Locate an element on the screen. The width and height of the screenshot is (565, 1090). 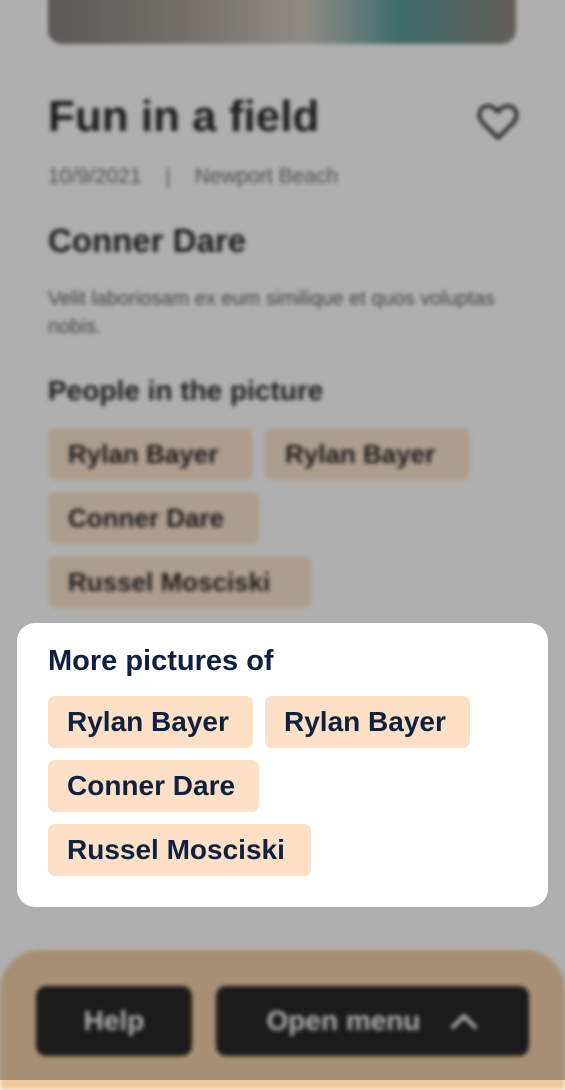
person-chip-conner-dare: Conner Dare is located at coordinates (153, 786).